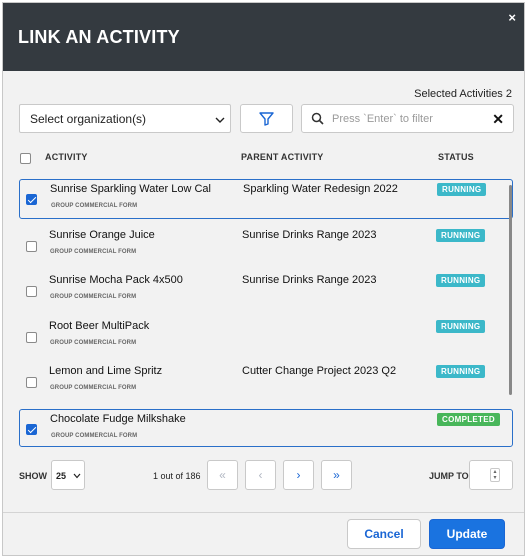 The height and width of the screenshot is (558, 527). I want to click on update-button: Update, so click(467, 534).